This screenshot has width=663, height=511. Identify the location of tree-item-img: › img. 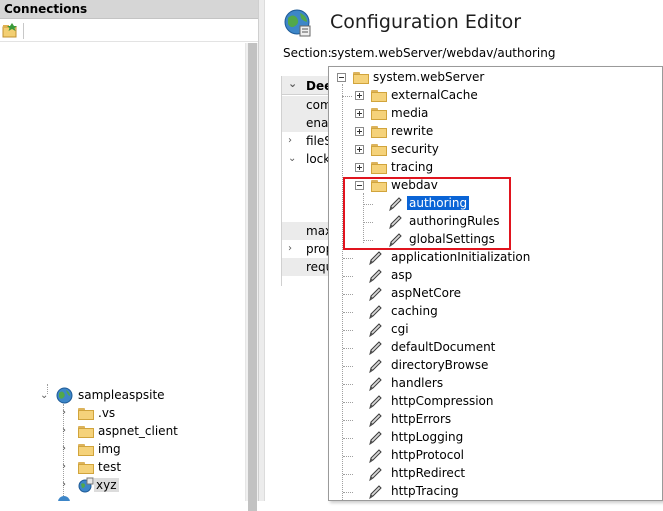
(150, 450).